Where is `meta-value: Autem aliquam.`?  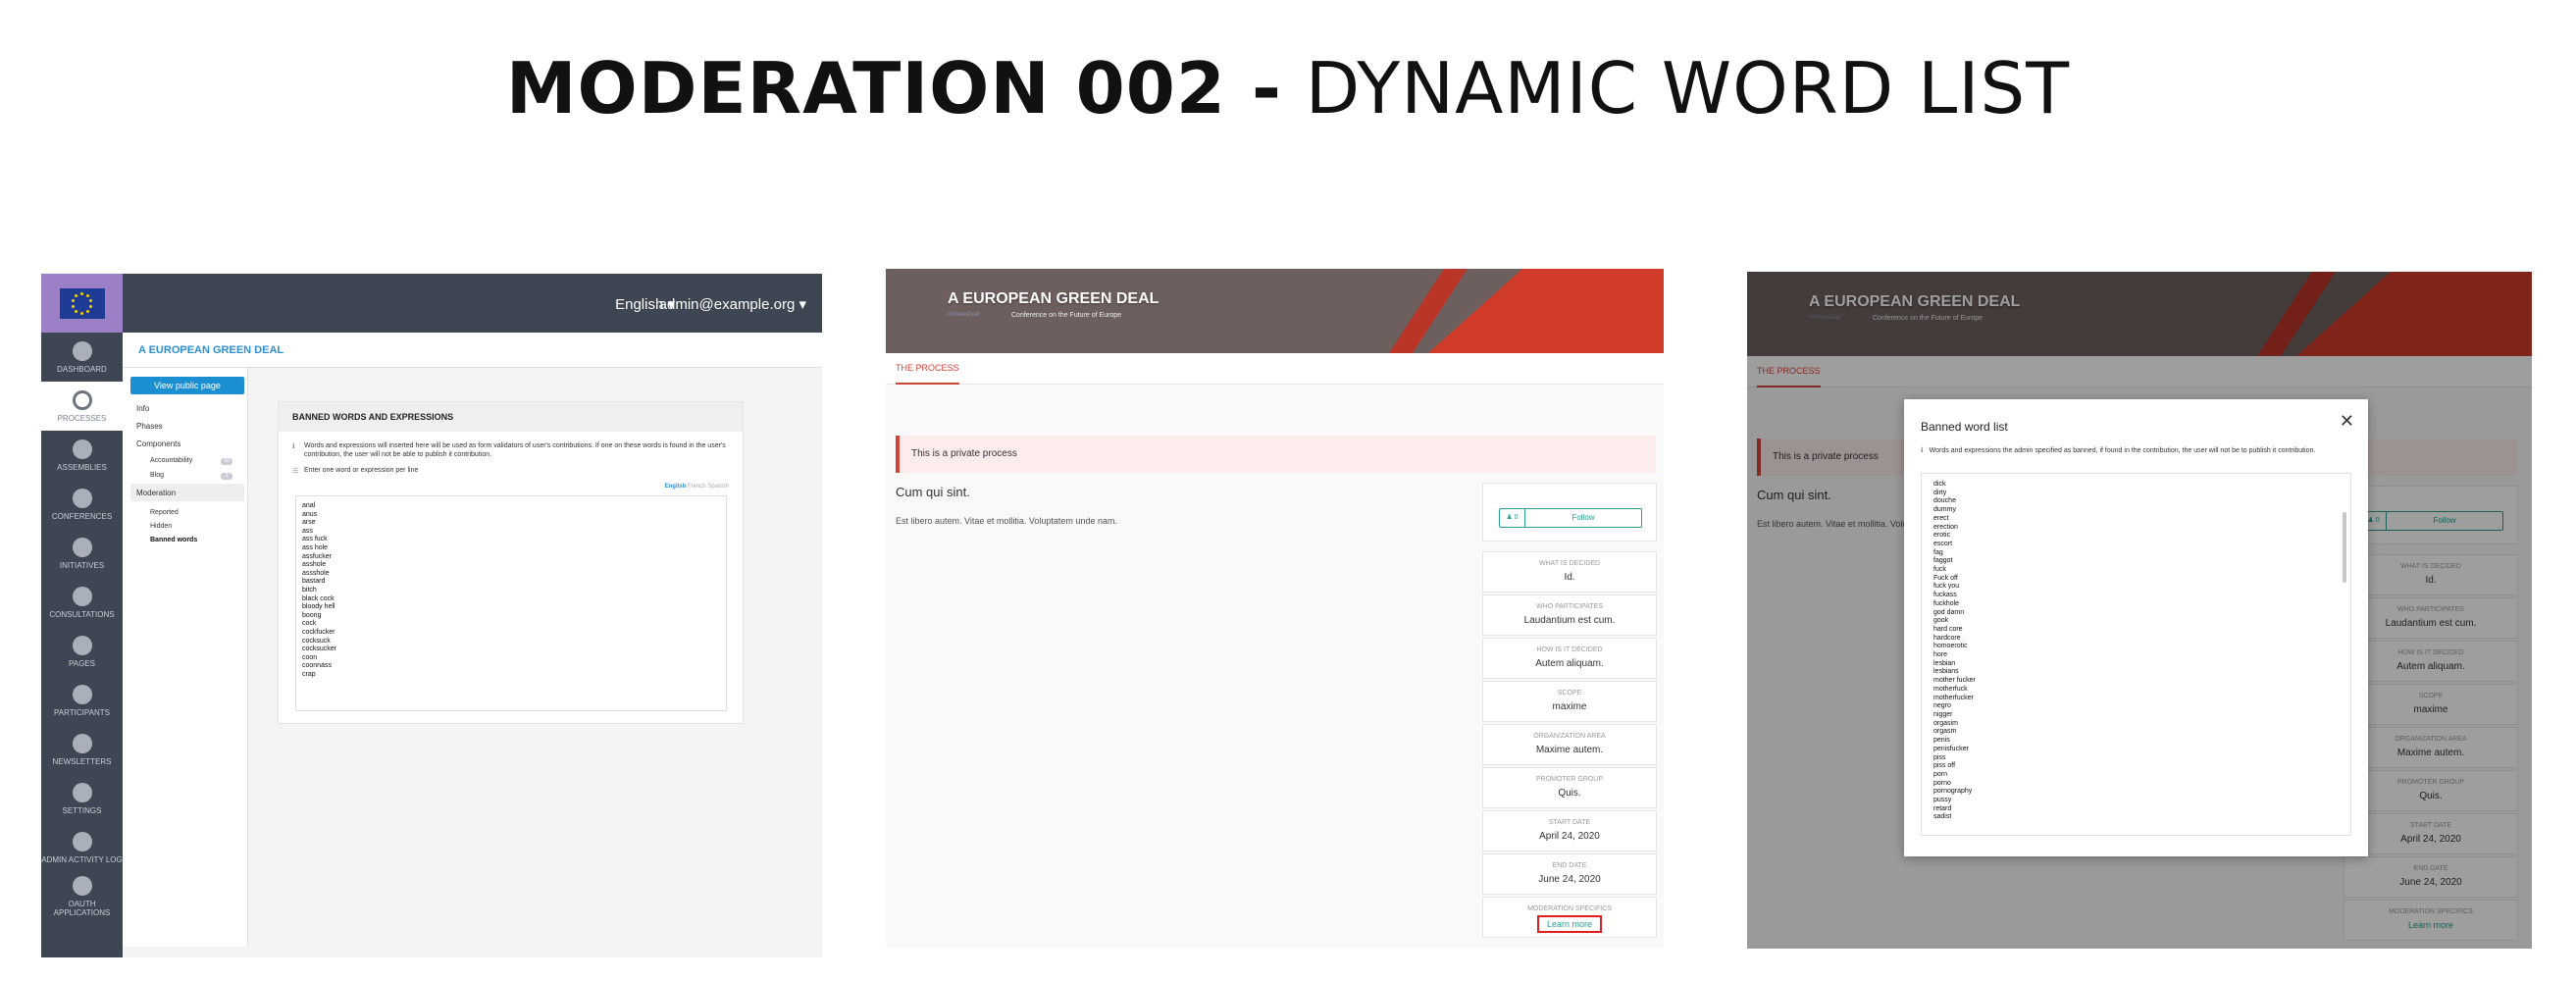
meta-value: Autem aliquam. is located at coordinates (1569, 663).